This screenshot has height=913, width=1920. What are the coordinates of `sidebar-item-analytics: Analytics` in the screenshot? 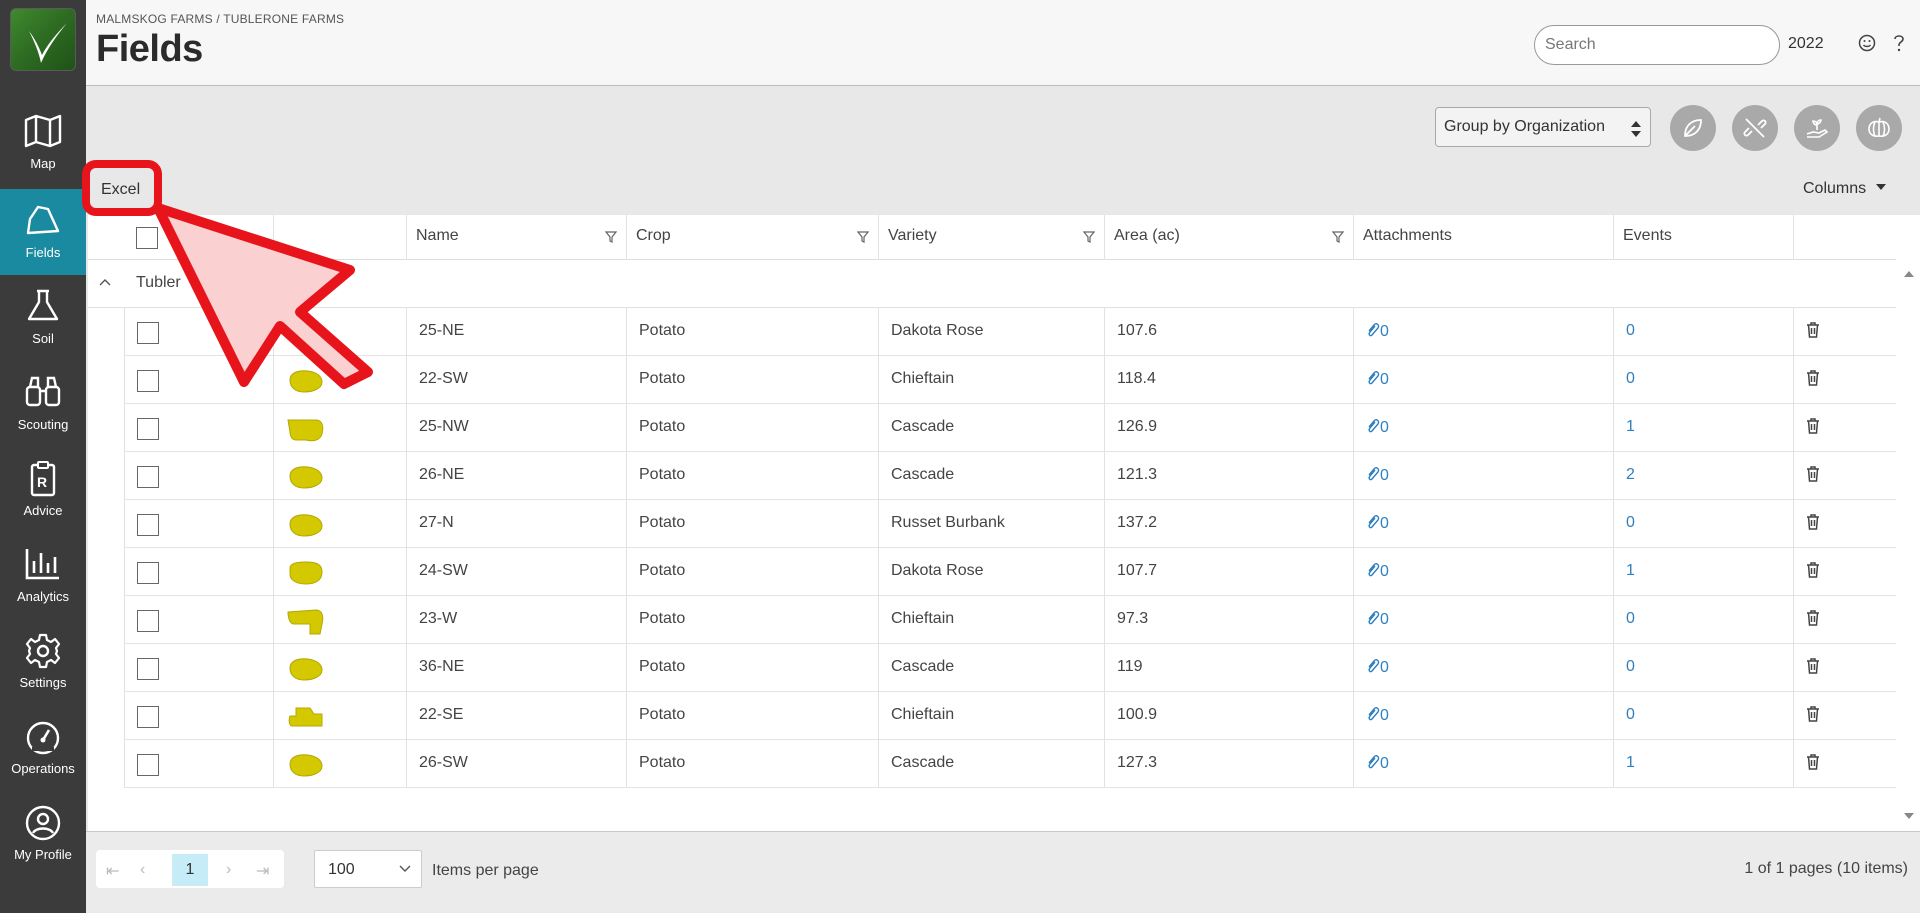 It's located at (43, 576).